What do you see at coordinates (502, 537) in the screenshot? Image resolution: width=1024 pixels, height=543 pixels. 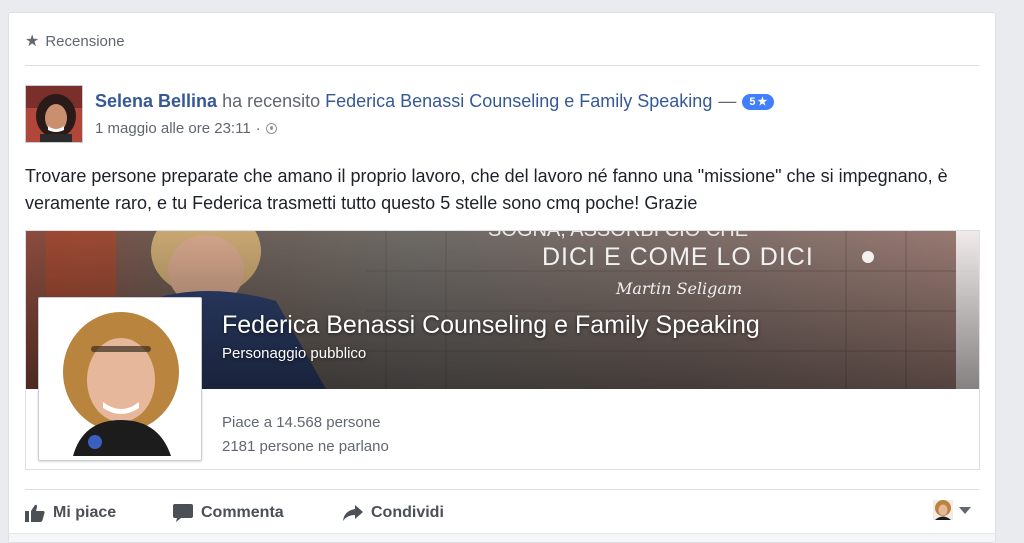 I see `card-footer-strip` at bounding box center [502, 537].